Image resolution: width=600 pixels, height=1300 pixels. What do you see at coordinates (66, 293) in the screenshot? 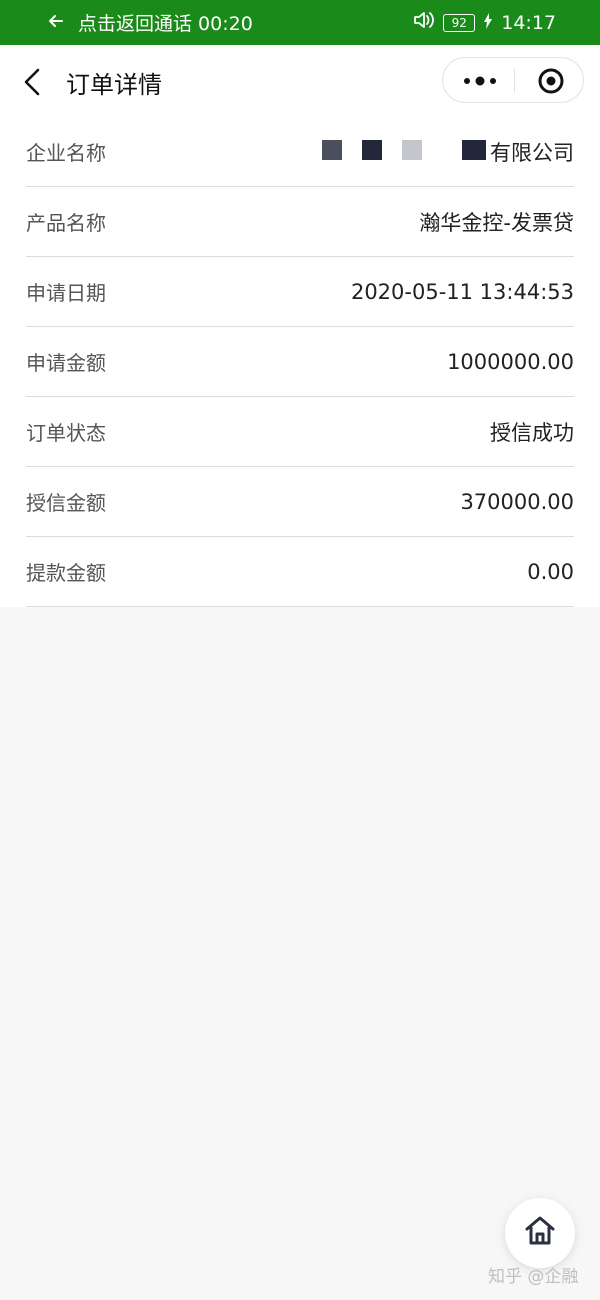
I see `detail-label: 申请日期` at bounding box center [66, 293].